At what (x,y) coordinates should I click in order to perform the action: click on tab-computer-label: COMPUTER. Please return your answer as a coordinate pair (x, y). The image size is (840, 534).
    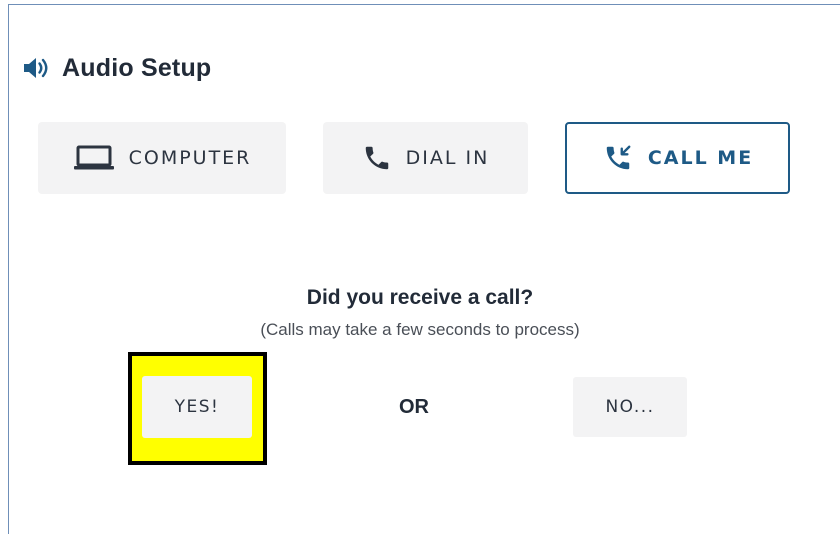
    Looking at the image, I should click on (190, 158).